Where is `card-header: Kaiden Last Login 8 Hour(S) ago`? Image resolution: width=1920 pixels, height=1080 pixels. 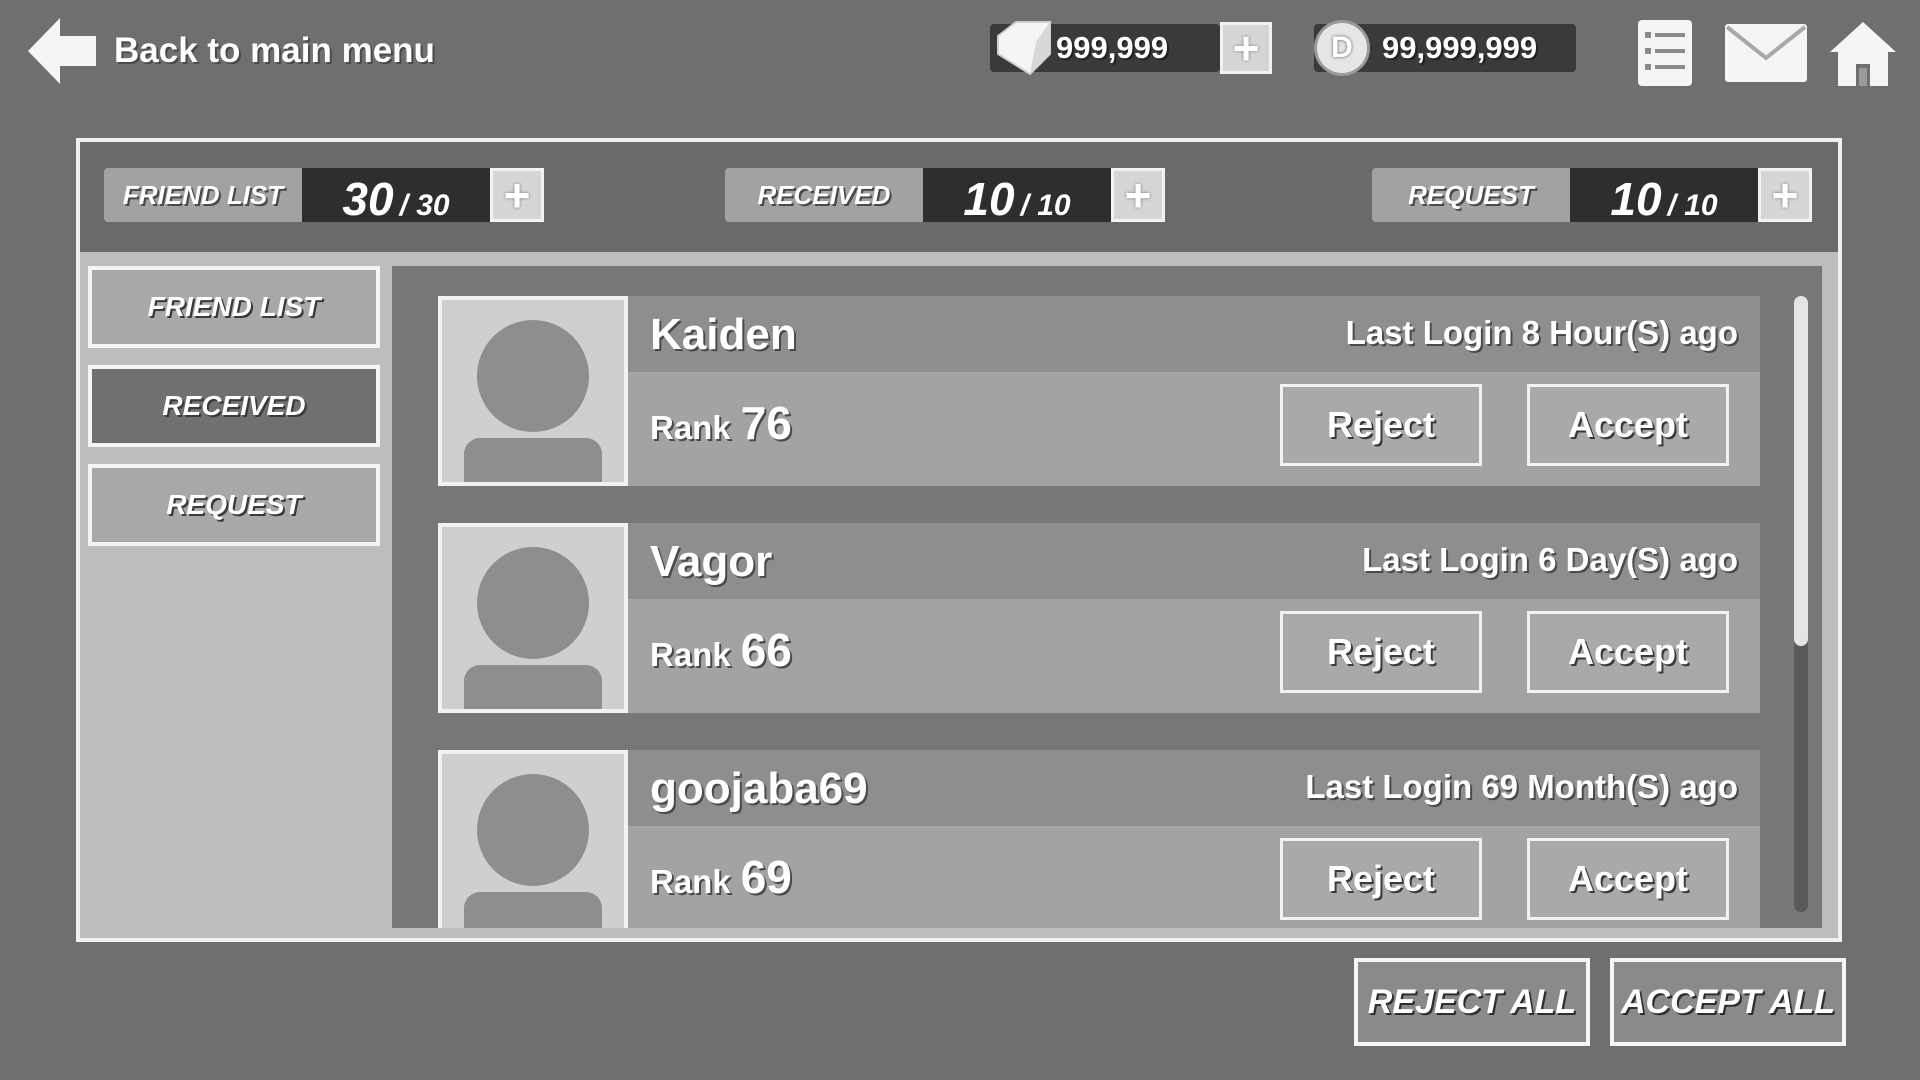
card-header: Kaiden Last Login 8 Hour(S) ago is located at coordinates (1194, 334).